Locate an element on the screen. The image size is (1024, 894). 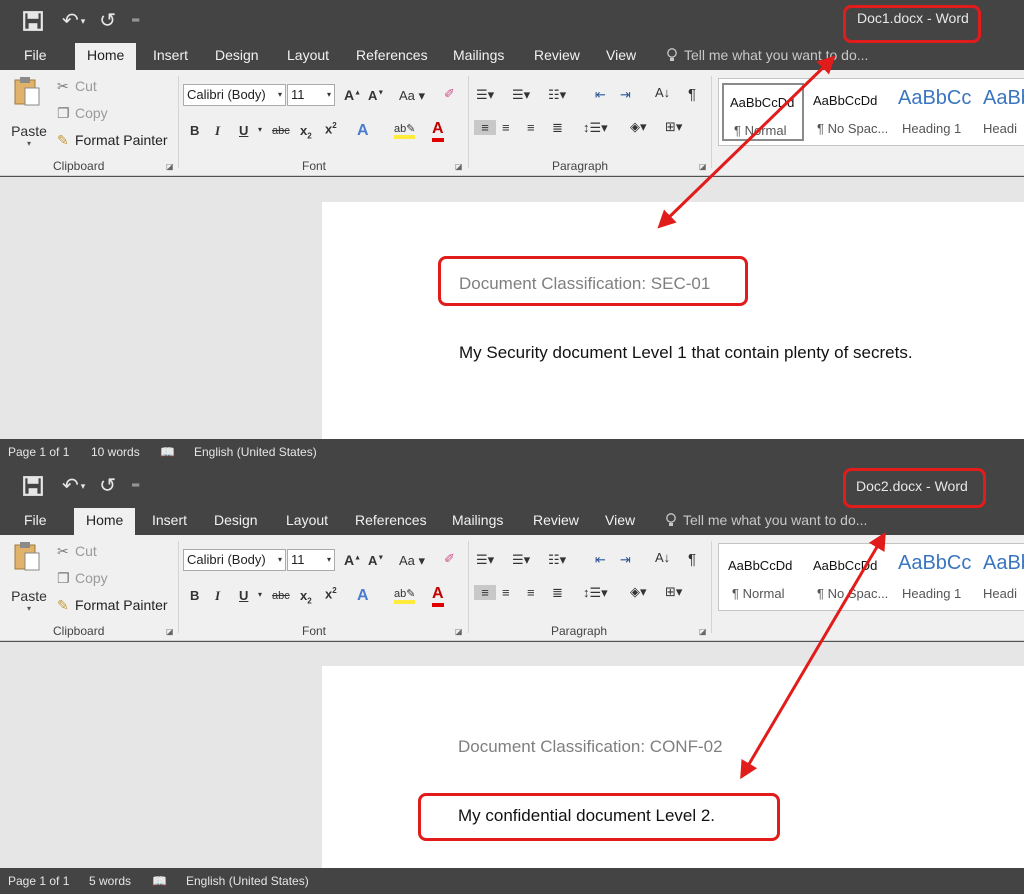
tab-view: View is located at coordinates (621, 55).